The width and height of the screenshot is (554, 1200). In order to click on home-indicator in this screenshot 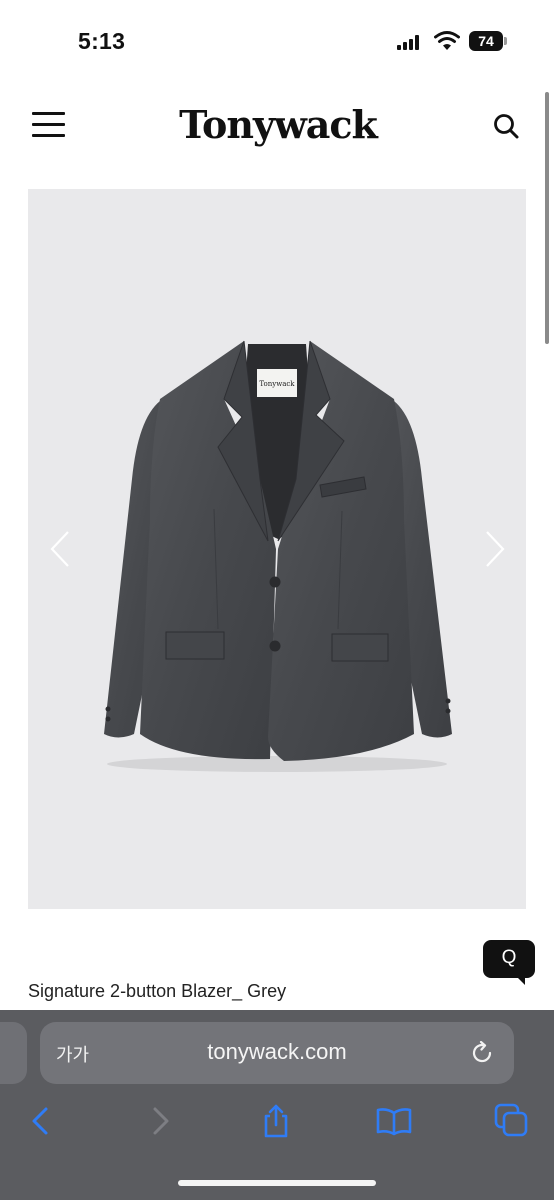, I will do `click(277, 1183)`.